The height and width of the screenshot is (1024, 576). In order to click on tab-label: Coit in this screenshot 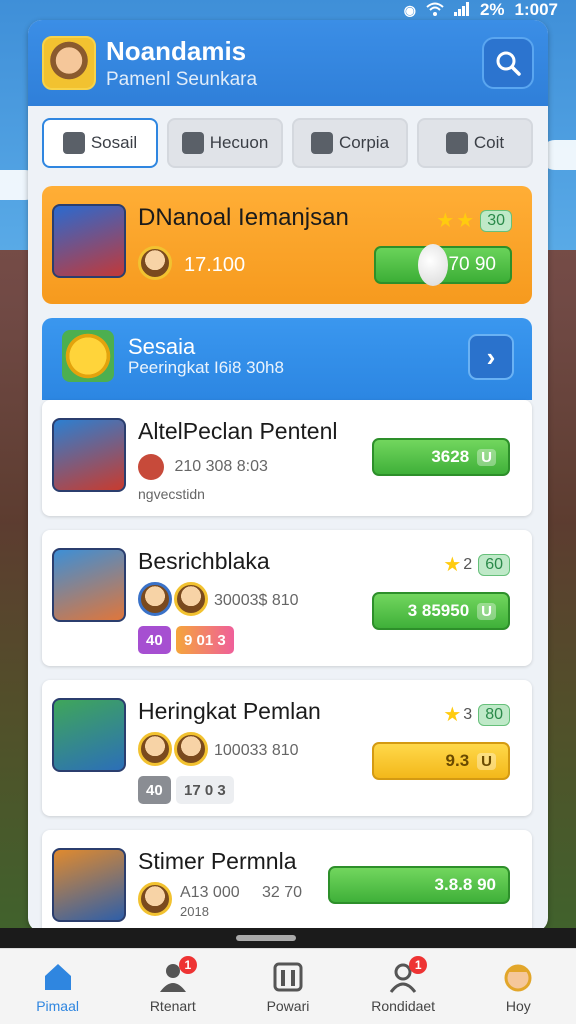, I will do `click(489, 142)`.